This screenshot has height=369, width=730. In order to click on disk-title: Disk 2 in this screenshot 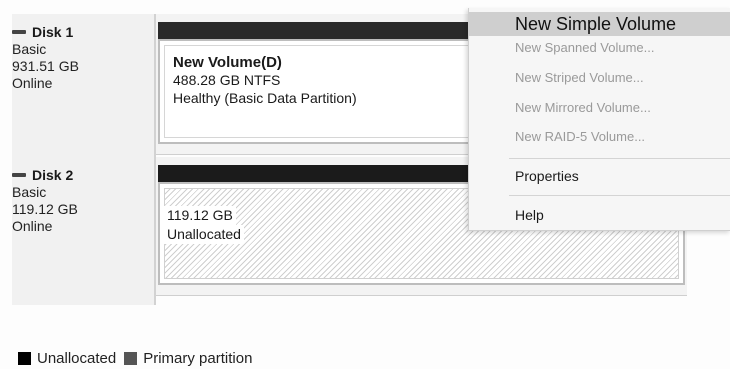, I will do `click(83, 175)`.